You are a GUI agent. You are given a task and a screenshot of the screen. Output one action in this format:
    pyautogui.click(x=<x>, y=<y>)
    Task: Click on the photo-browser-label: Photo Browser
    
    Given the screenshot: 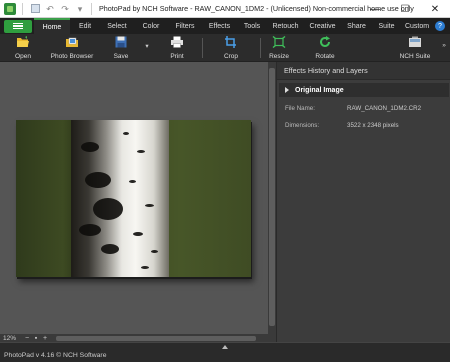 What is the action you would take?
    pyautogui.click(x=72, y=56)
    